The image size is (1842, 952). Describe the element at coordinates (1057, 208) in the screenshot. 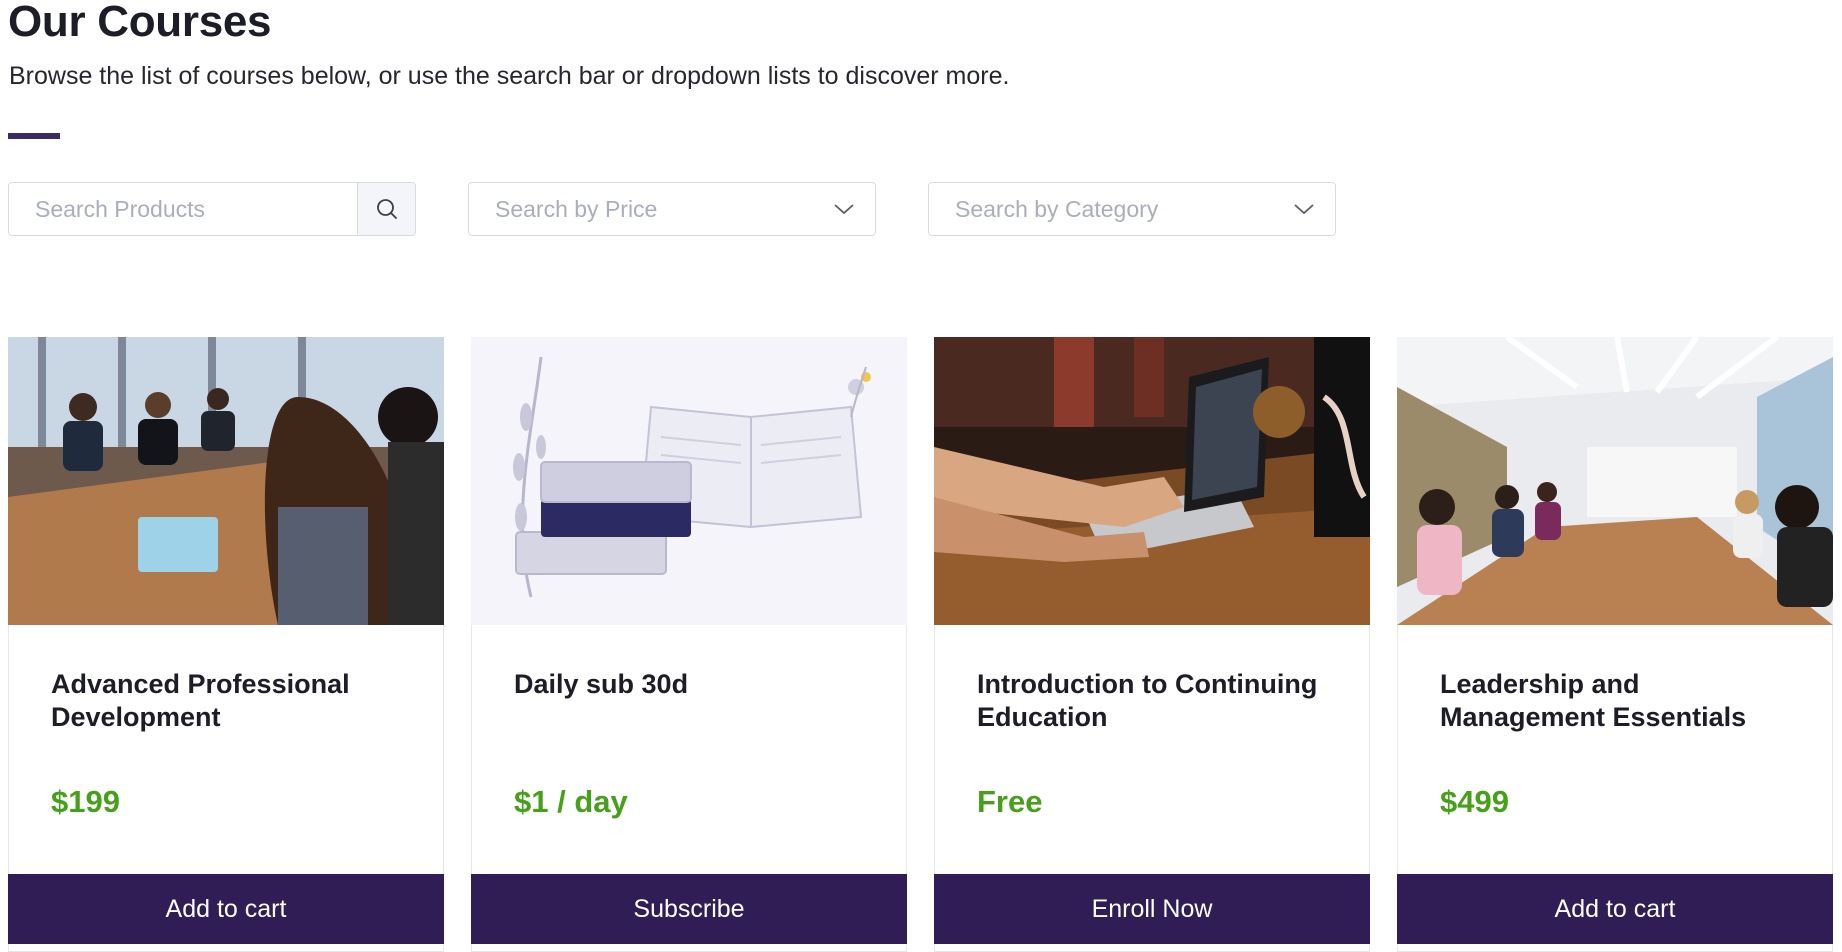

I see `category-dropdown-placeholder: Search by Category` at that location.